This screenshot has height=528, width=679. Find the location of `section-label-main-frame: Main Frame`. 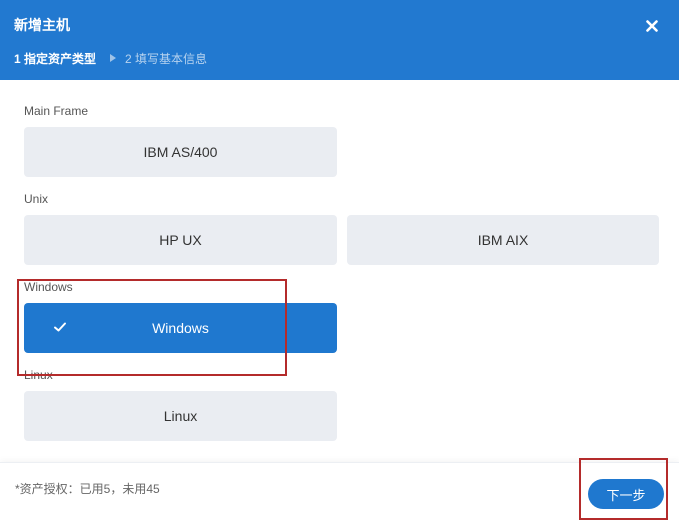

section-label-main-frame: Main Frame is located at coordinates (56, 111).